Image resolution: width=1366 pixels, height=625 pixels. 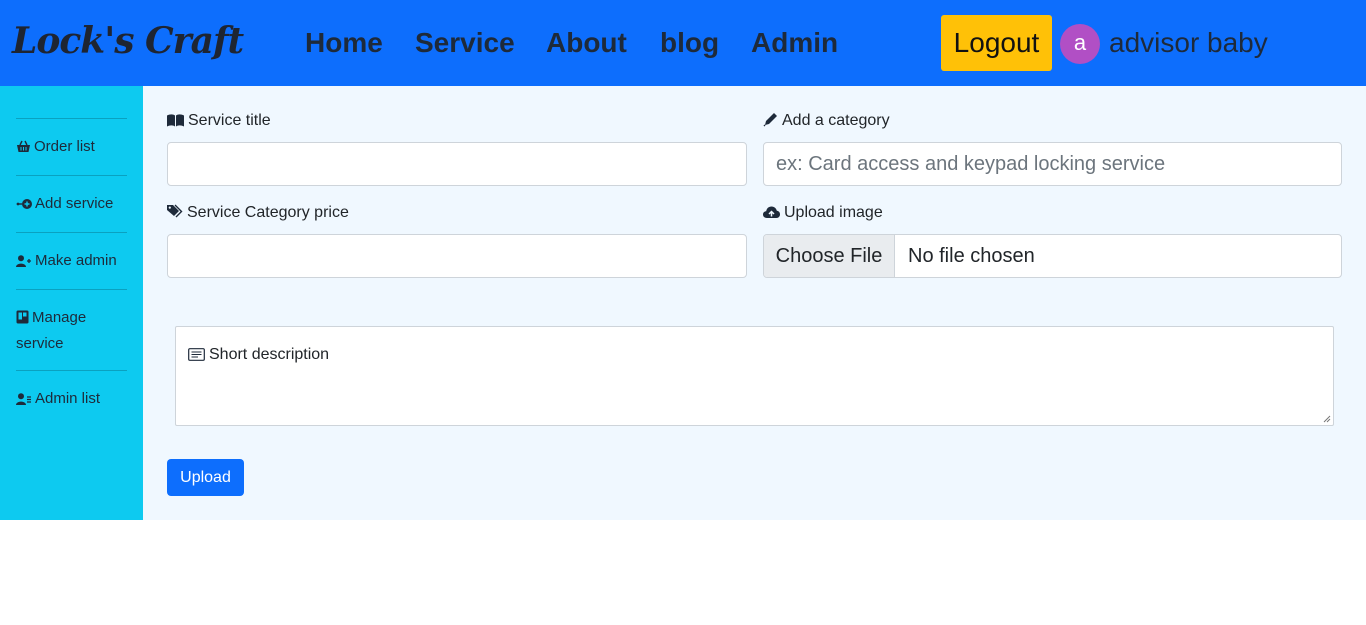 I want to click on service-title-label: Service title, so click(x=219, y=121).